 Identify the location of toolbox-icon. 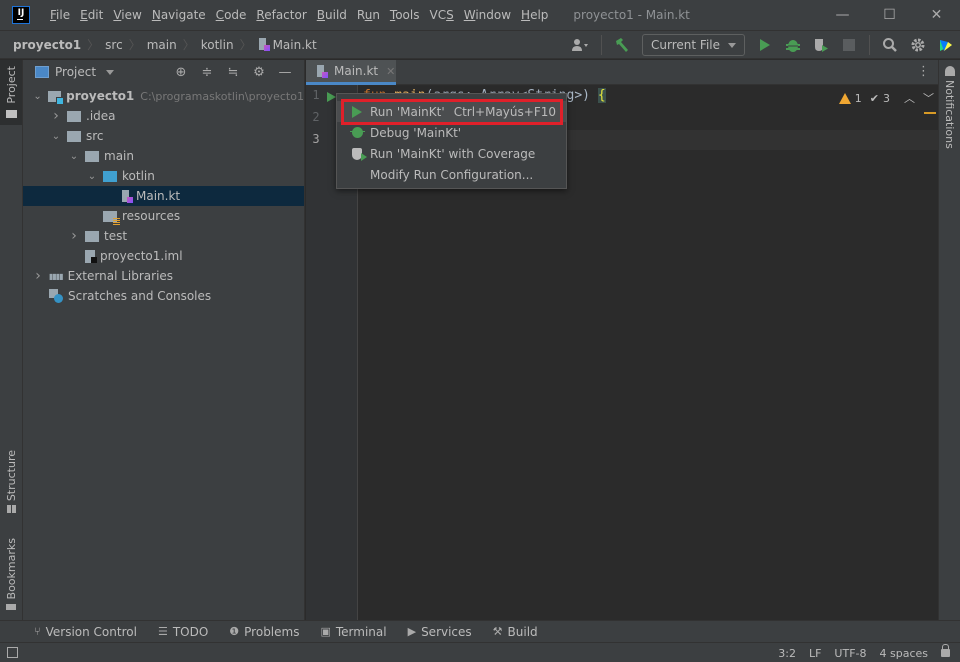
(946, 45).